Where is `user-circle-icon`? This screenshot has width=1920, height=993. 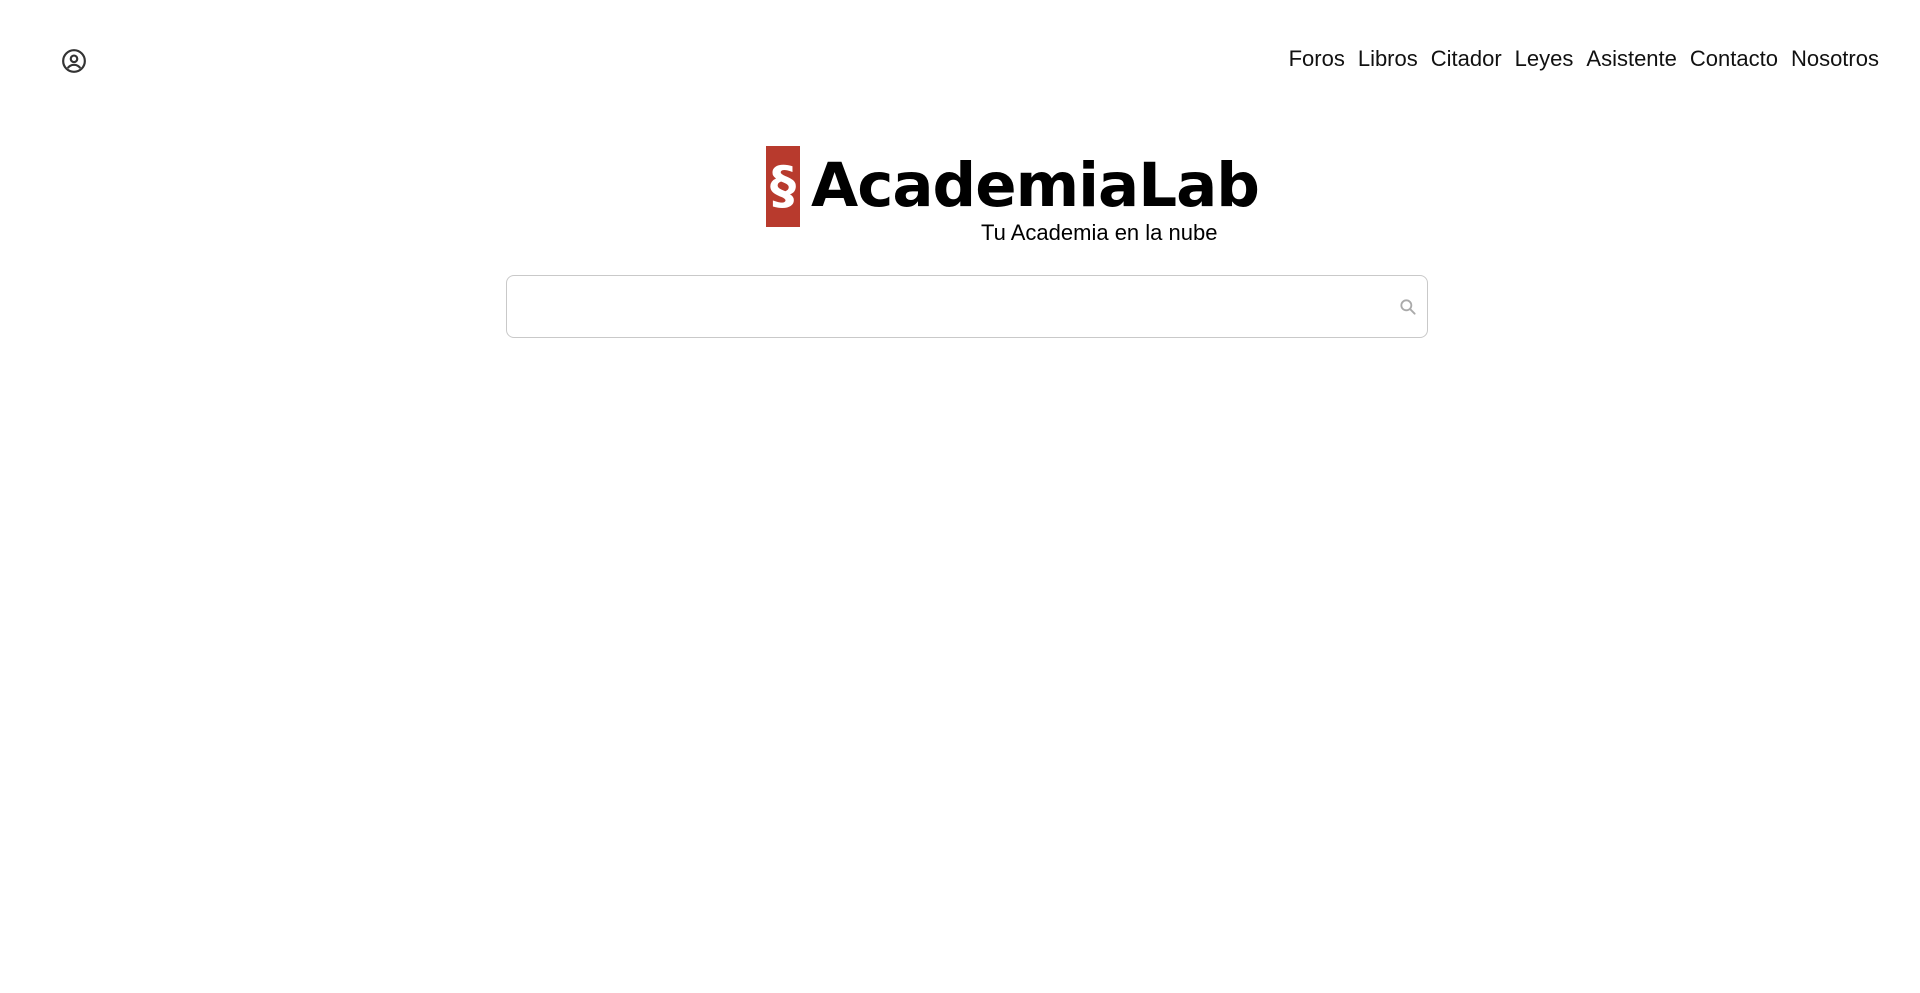 user-circle-icon is located at coordinates (74, 61).